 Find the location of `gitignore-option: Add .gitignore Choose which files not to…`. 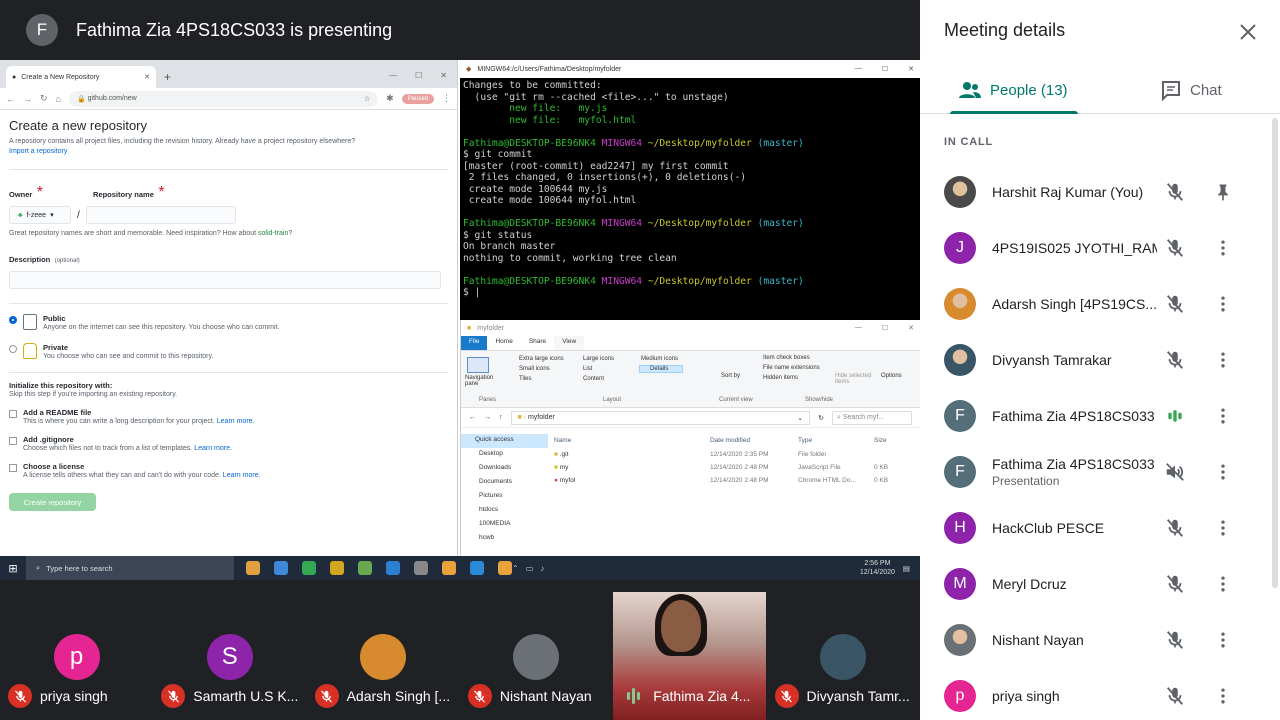

gitignore-option: Add .gitignore Choose which files not to… is located at coordinates (228, 444).